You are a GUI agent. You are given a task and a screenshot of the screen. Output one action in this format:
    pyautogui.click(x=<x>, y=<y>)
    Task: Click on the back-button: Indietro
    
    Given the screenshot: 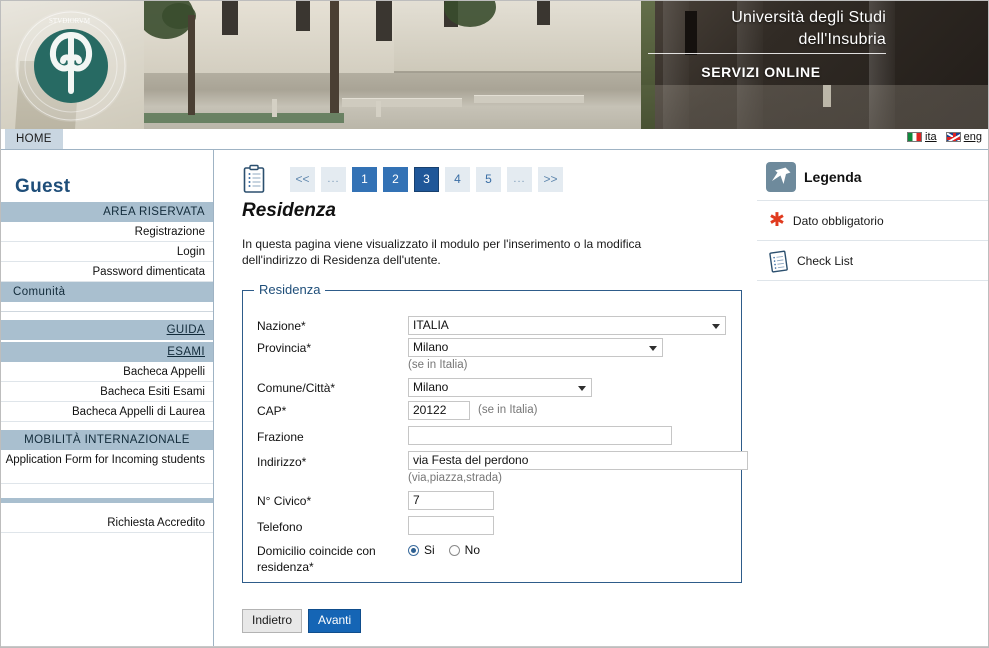 What is the action you would take?
    pyautogui.click(x=272, y=621)
    